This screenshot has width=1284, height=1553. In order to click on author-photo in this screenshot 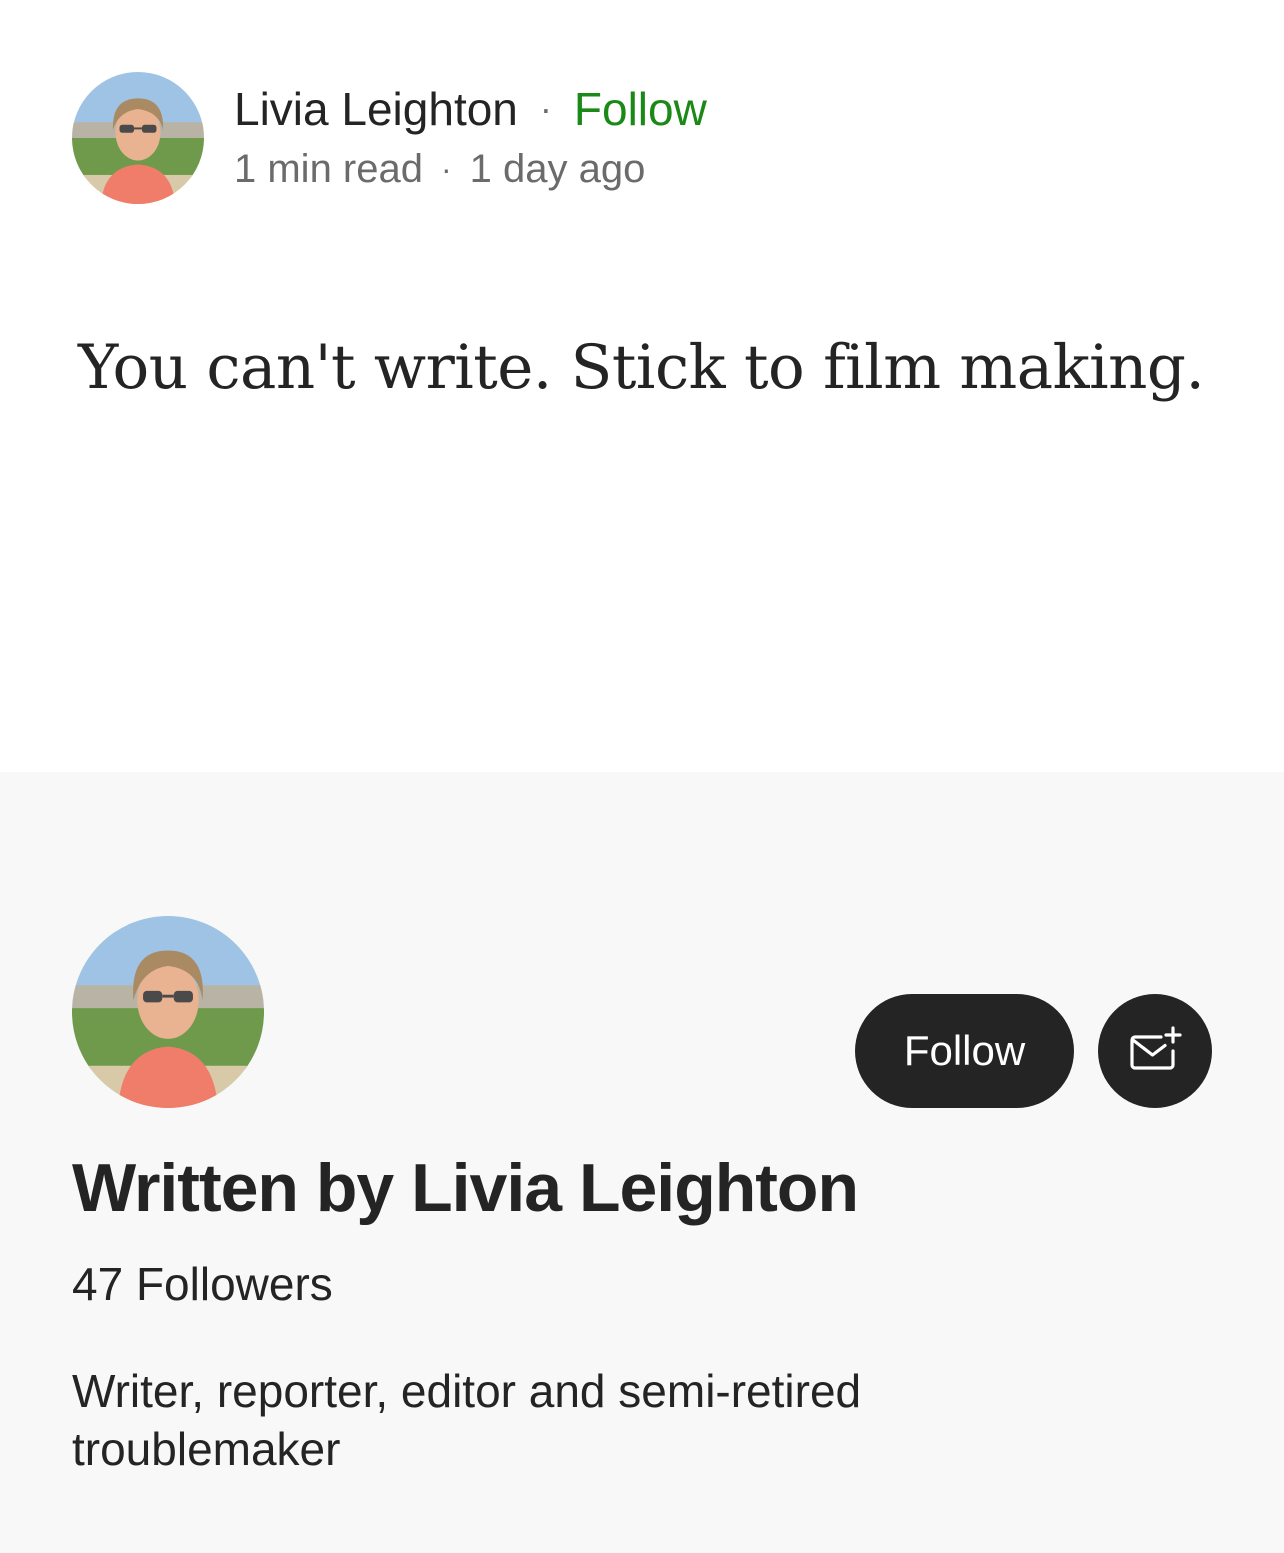, I will do `click(138, 138)`.